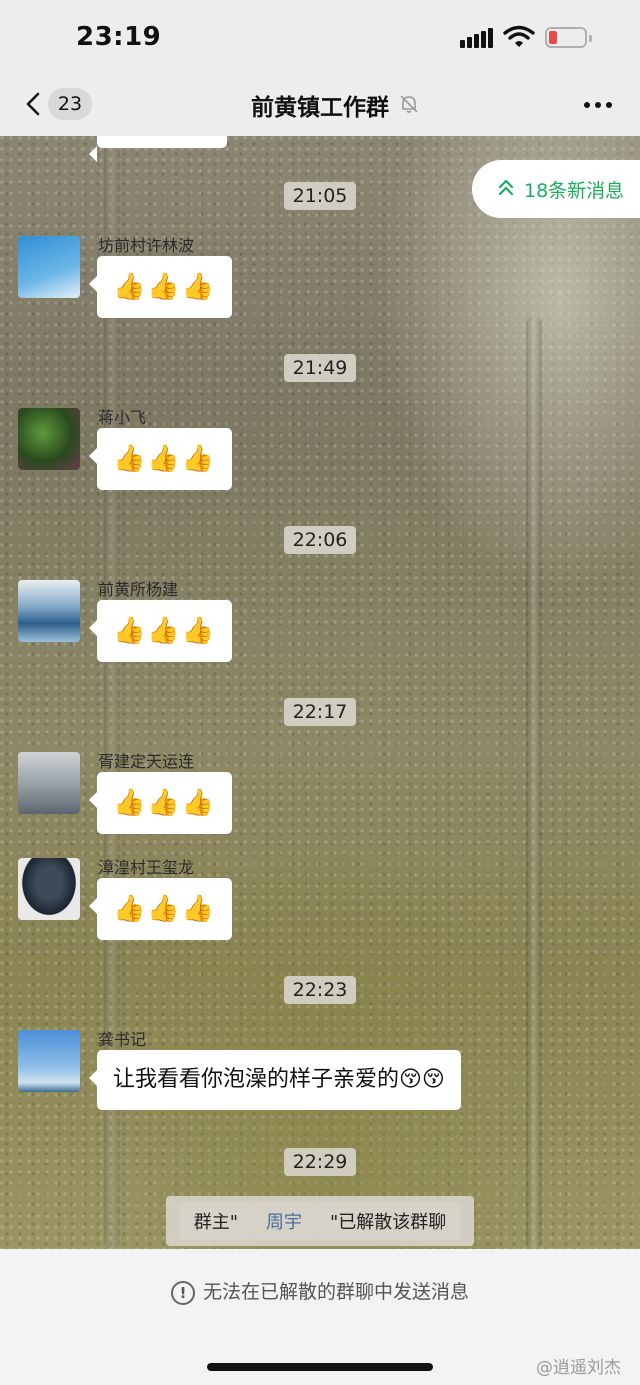  Describe the element at coordinates (146, 245) in the screenshot. I see `sender-name: 坊前村许林波` at that location.